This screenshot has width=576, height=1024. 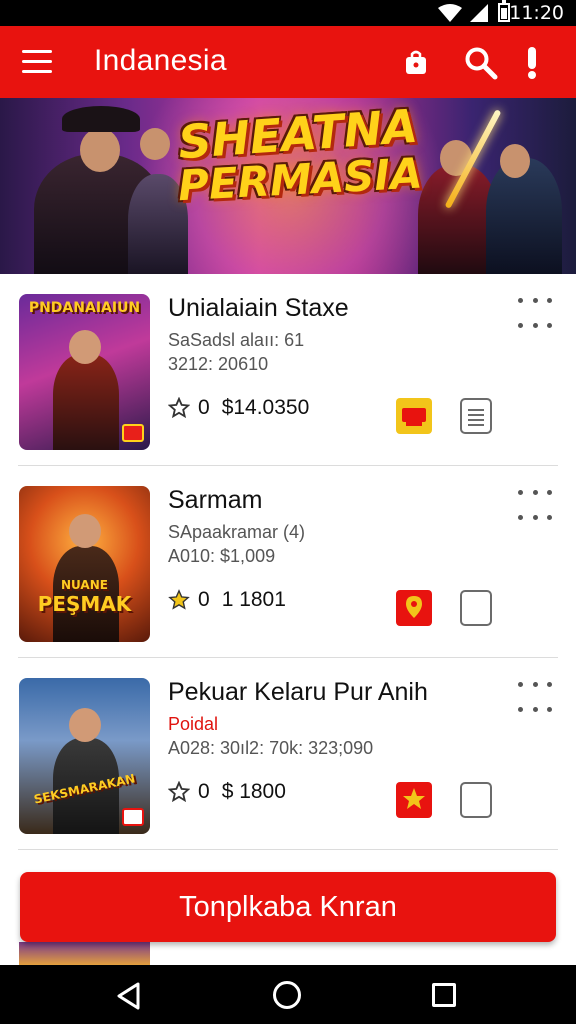 I want to click on item-subtitle: SaSadsl alaıı: 61, so click(x=236, y=340).